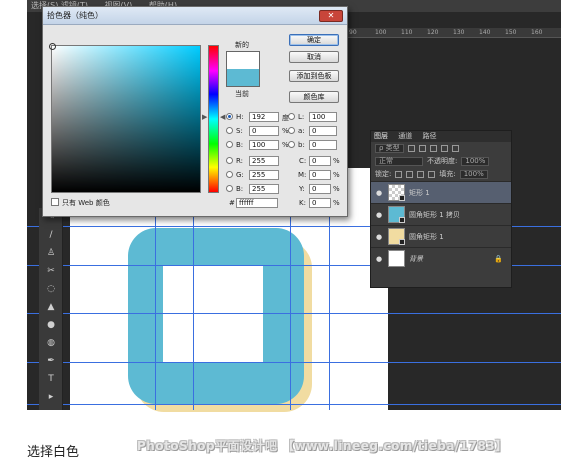  What do you see at coordinates (314, 57) in the screenshot?
I see `cancel-button: 取消` at bounding box center [314, 57].